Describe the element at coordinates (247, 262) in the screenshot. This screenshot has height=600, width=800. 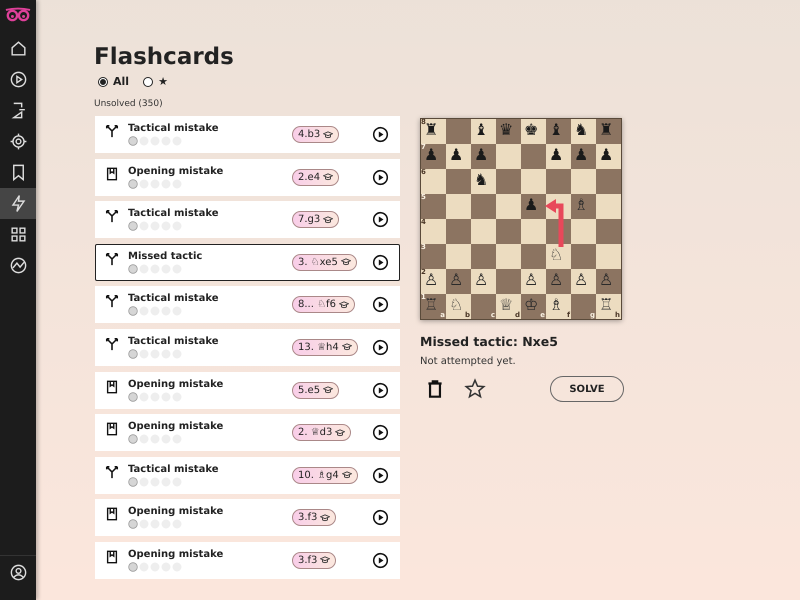
I see `flashcard: Missed tactic 3. ♘xe5` at that location.